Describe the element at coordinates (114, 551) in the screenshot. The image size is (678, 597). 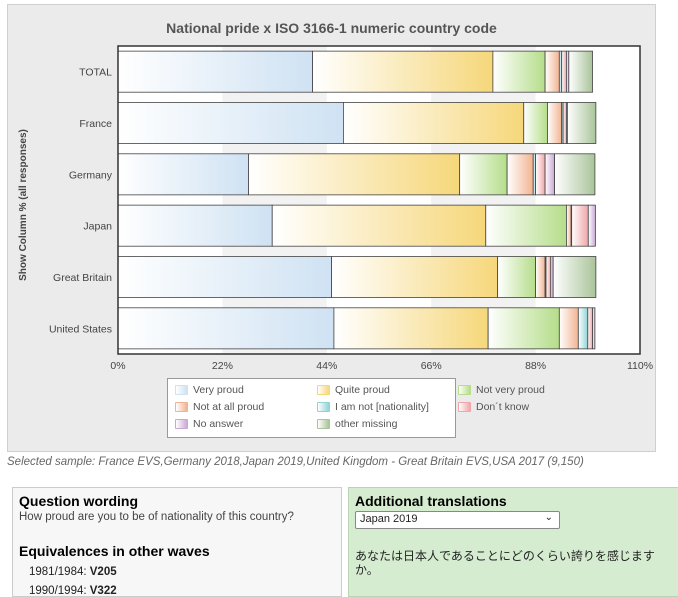
I see `equivalences-title: Equivalences in other waves` at that location.